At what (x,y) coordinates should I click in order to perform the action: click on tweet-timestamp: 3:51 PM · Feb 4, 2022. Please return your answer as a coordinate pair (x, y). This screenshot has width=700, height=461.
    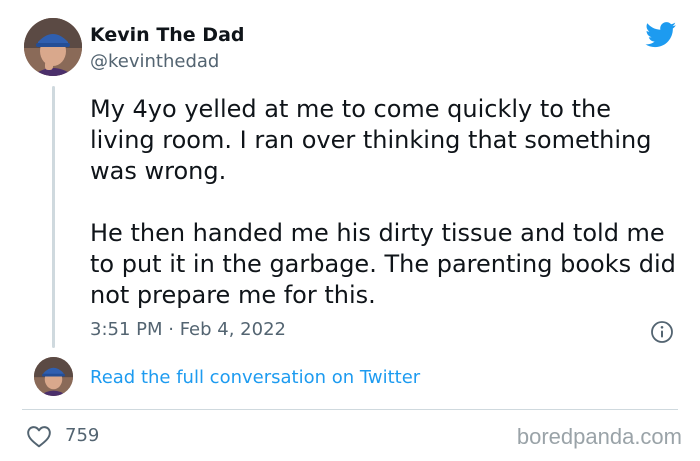
    Looking at the image, I should click on (188, 329).